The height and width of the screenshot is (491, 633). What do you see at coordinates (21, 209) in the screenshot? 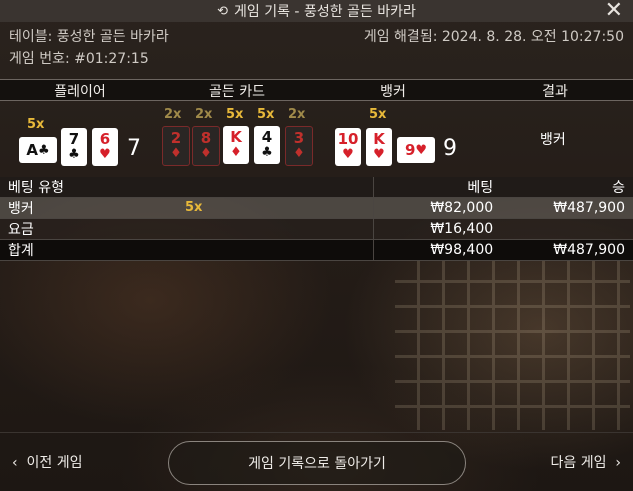
I see `bet-type: 뱅커` at bounding box center [21, 209].